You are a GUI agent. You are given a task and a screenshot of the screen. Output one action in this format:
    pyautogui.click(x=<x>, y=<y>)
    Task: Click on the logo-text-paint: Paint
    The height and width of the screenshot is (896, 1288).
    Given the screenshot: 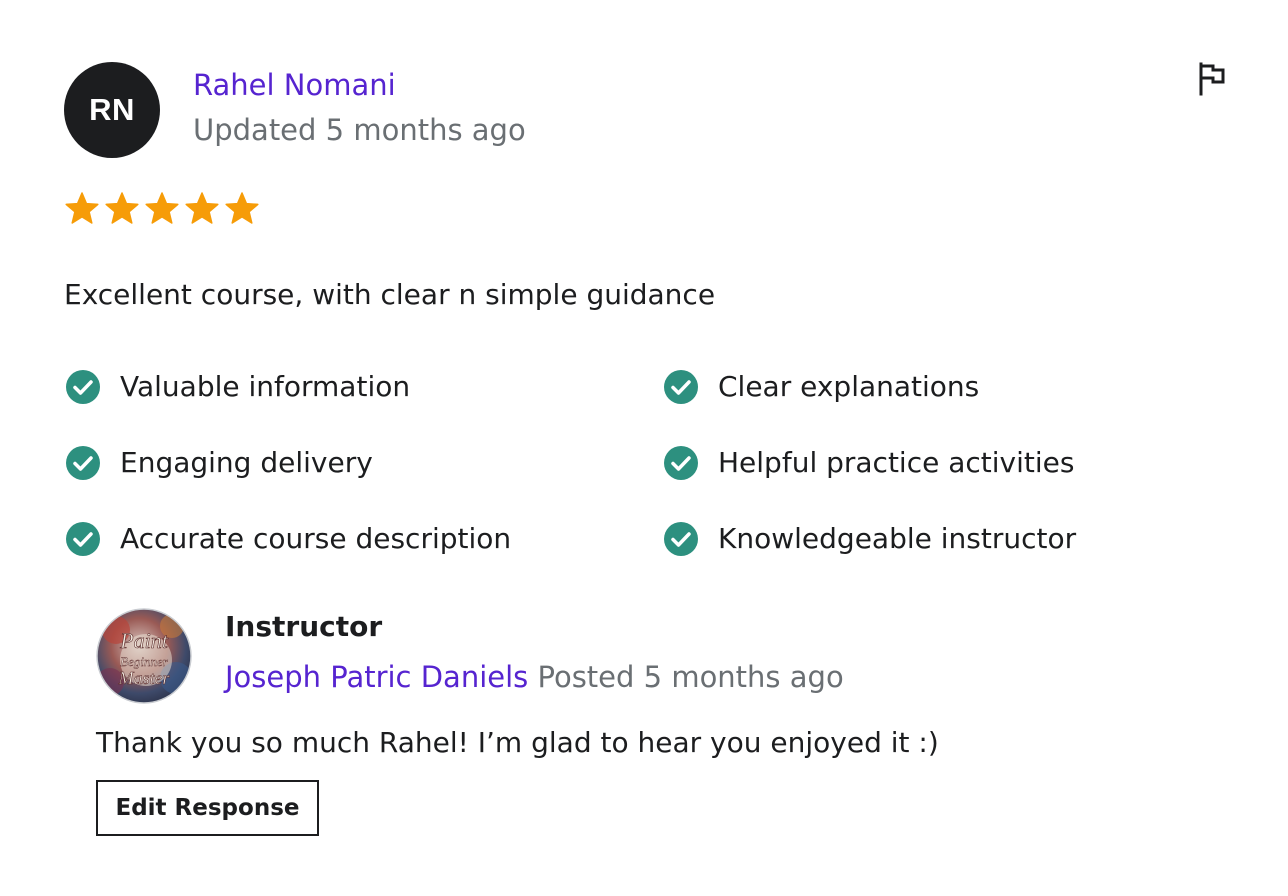 What is the action you would take?
    pyautogui.click(x=144, y=640)
    